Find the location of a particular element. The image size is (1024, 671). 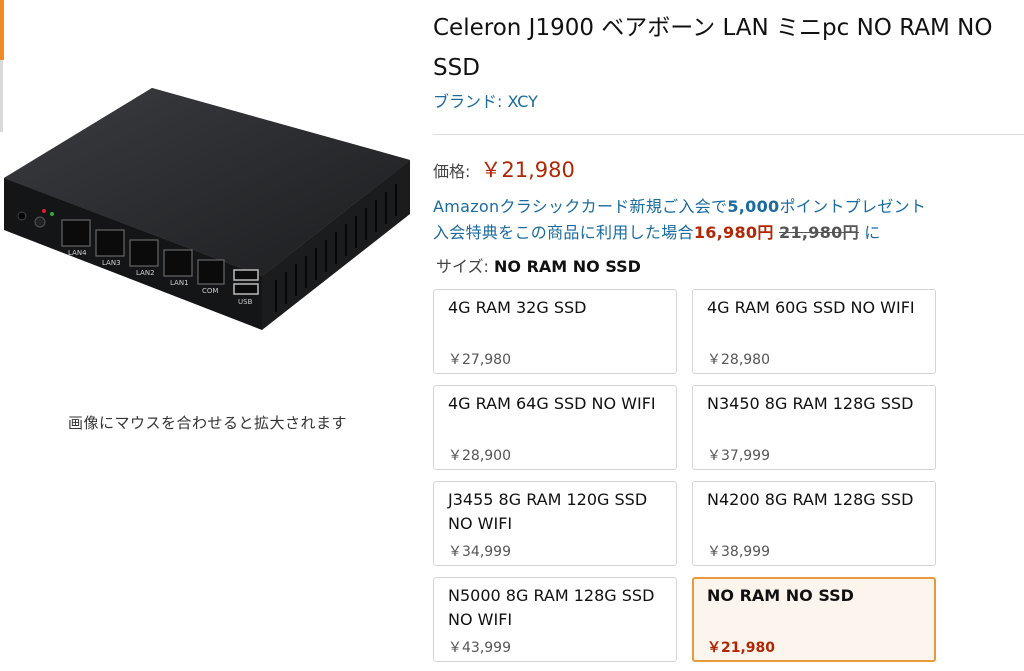

port-label: LAN4 is located at coordinates (77, 253).